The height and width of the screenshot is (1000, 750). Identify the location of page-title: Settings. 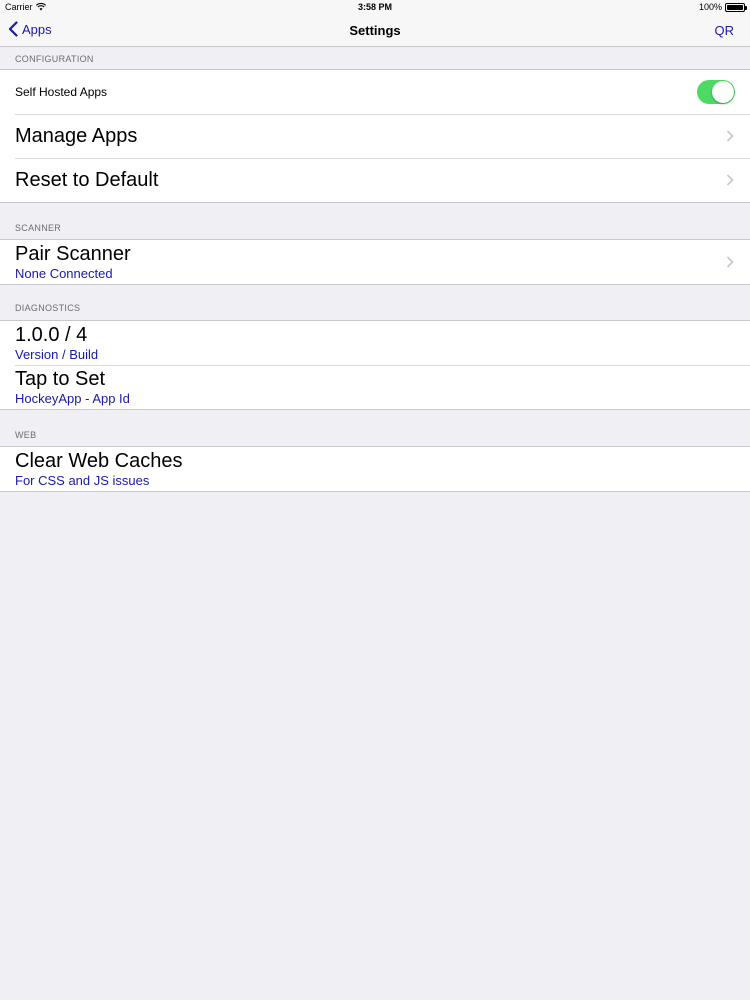
(375, 30).